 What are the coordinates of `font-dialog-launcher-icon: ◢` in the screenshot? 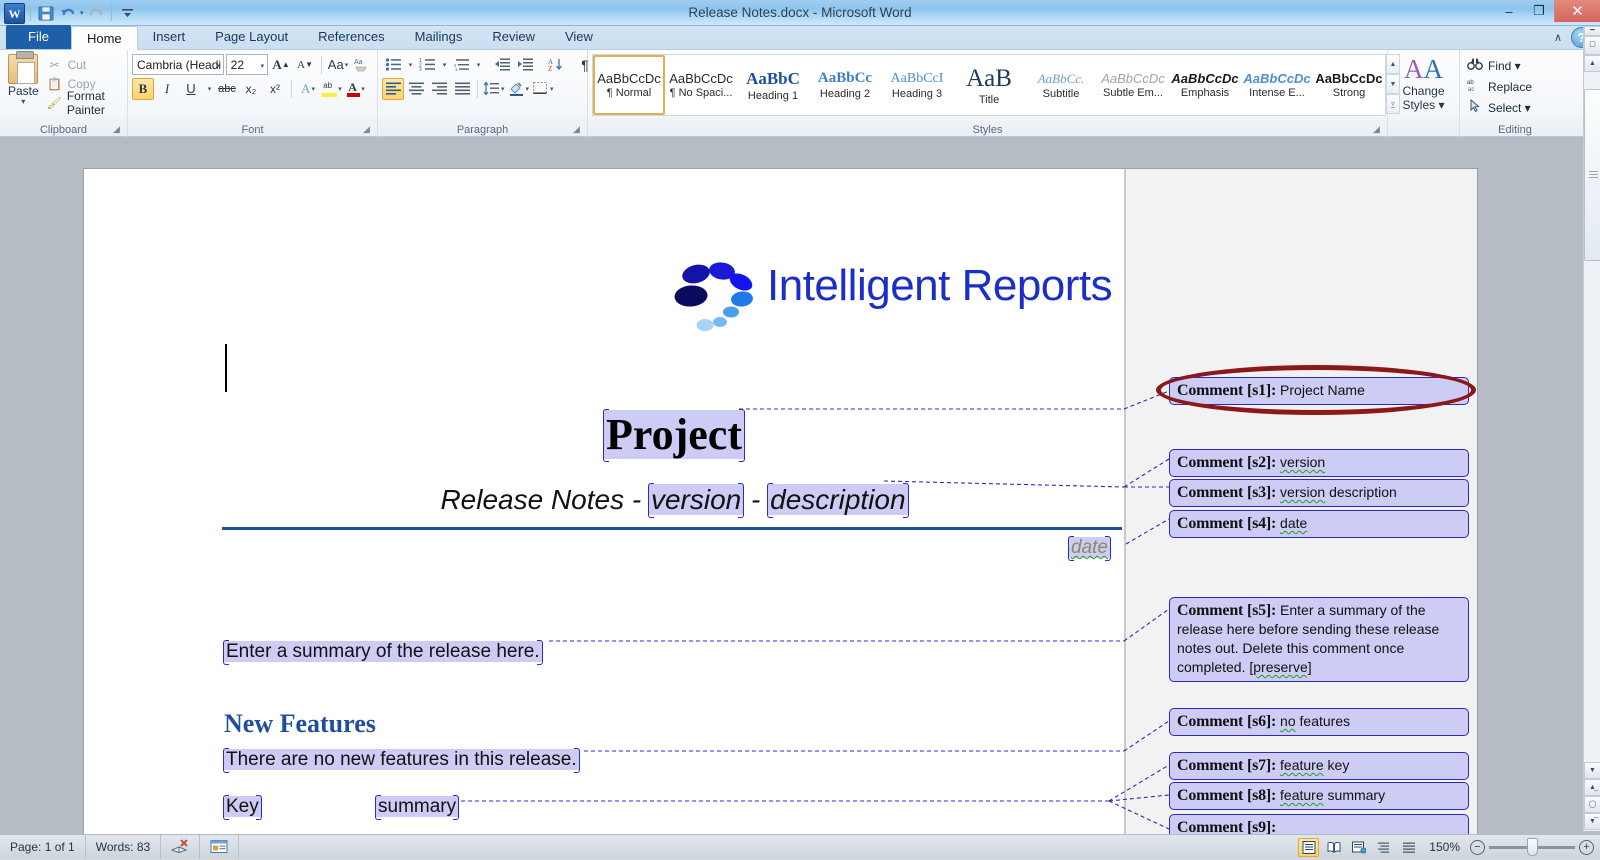 It's located at (368, 129).